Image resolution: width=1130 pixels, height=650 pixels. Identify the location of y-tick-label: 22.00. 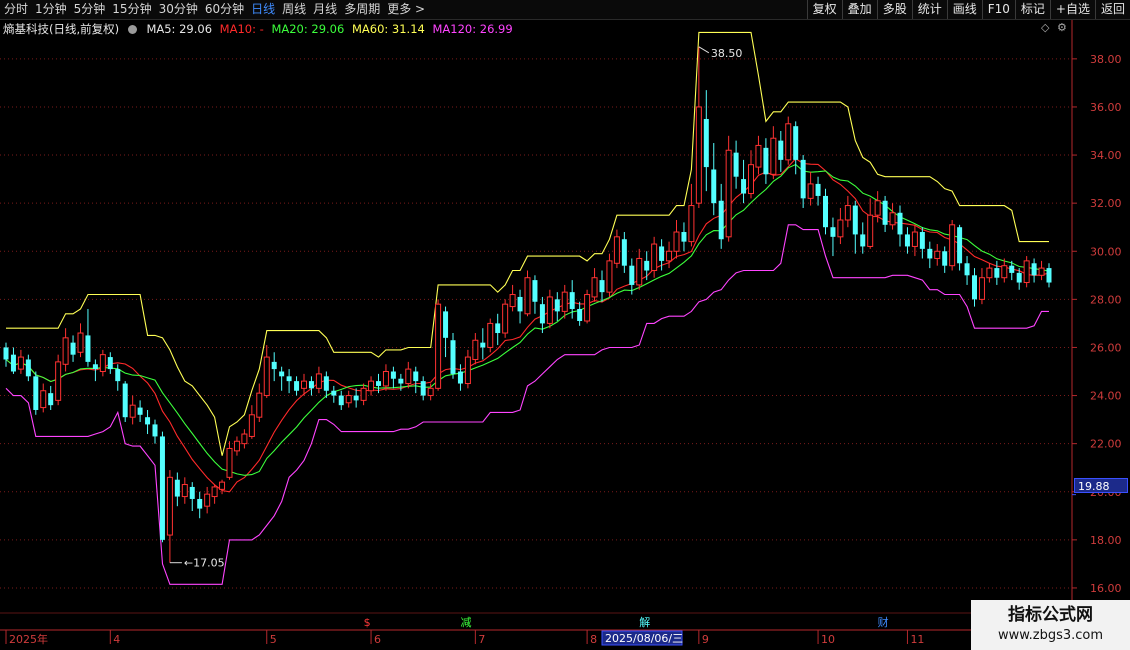
(1106, 444).